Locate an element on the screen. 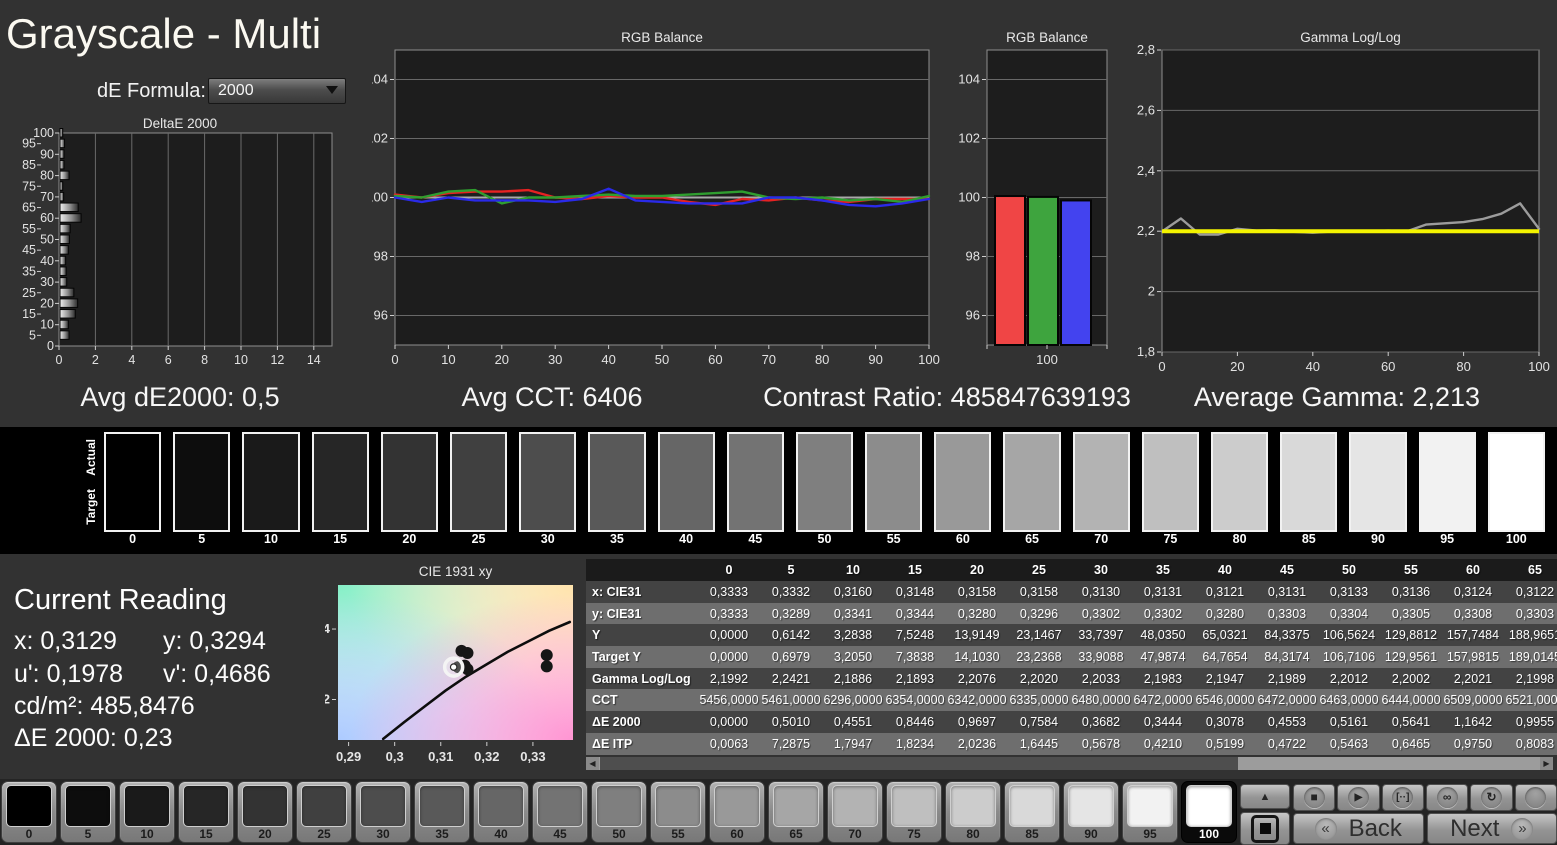  ramp-label-90: 90 is located at coordinates (1378, 539).